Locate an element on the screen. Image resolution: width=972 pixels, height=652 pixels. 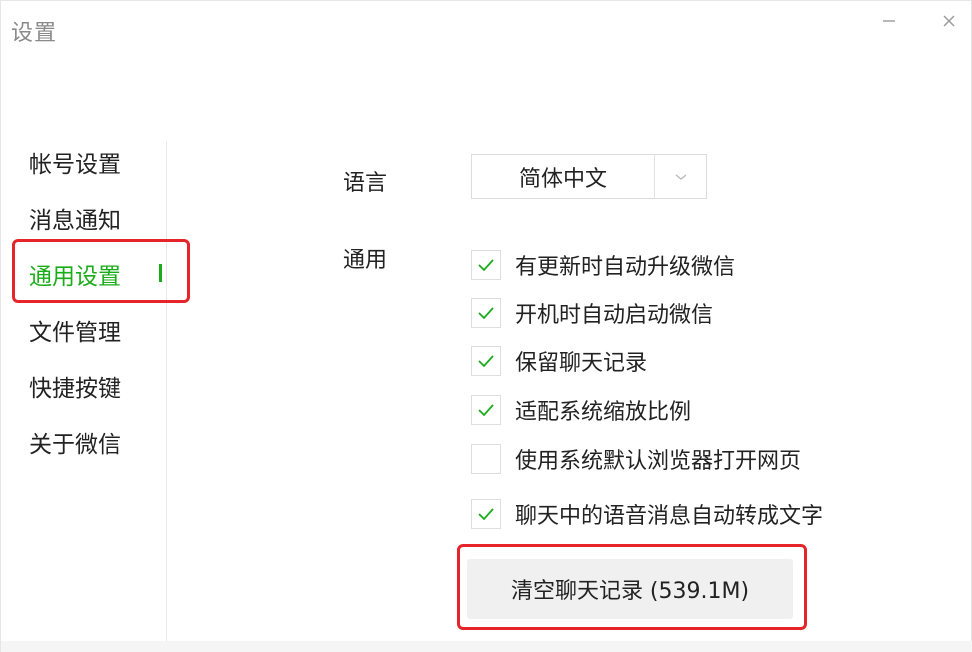
close-icon is located at coordinates (949, 21).